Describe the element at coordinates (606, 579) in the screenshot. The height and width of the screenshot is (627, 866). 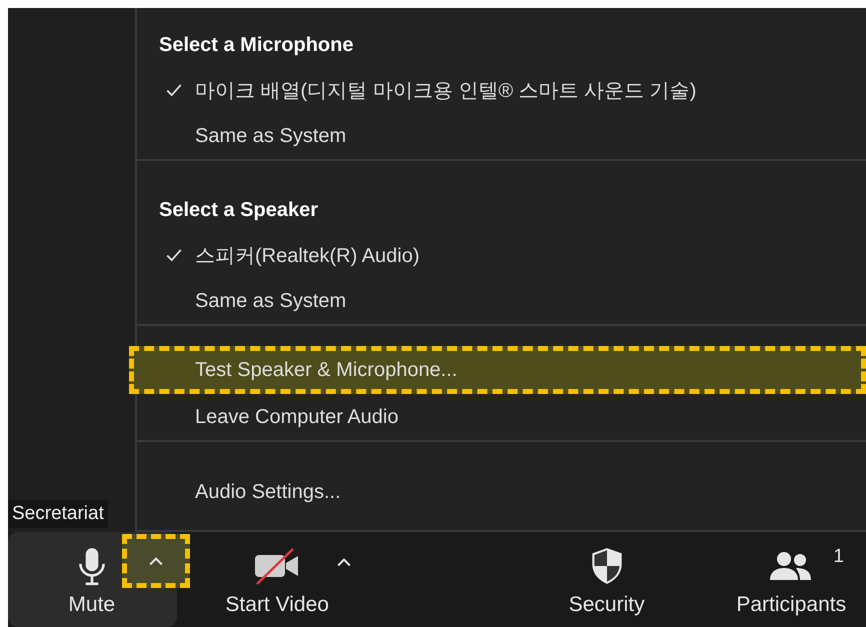
I see `security-button: Security` at that location.